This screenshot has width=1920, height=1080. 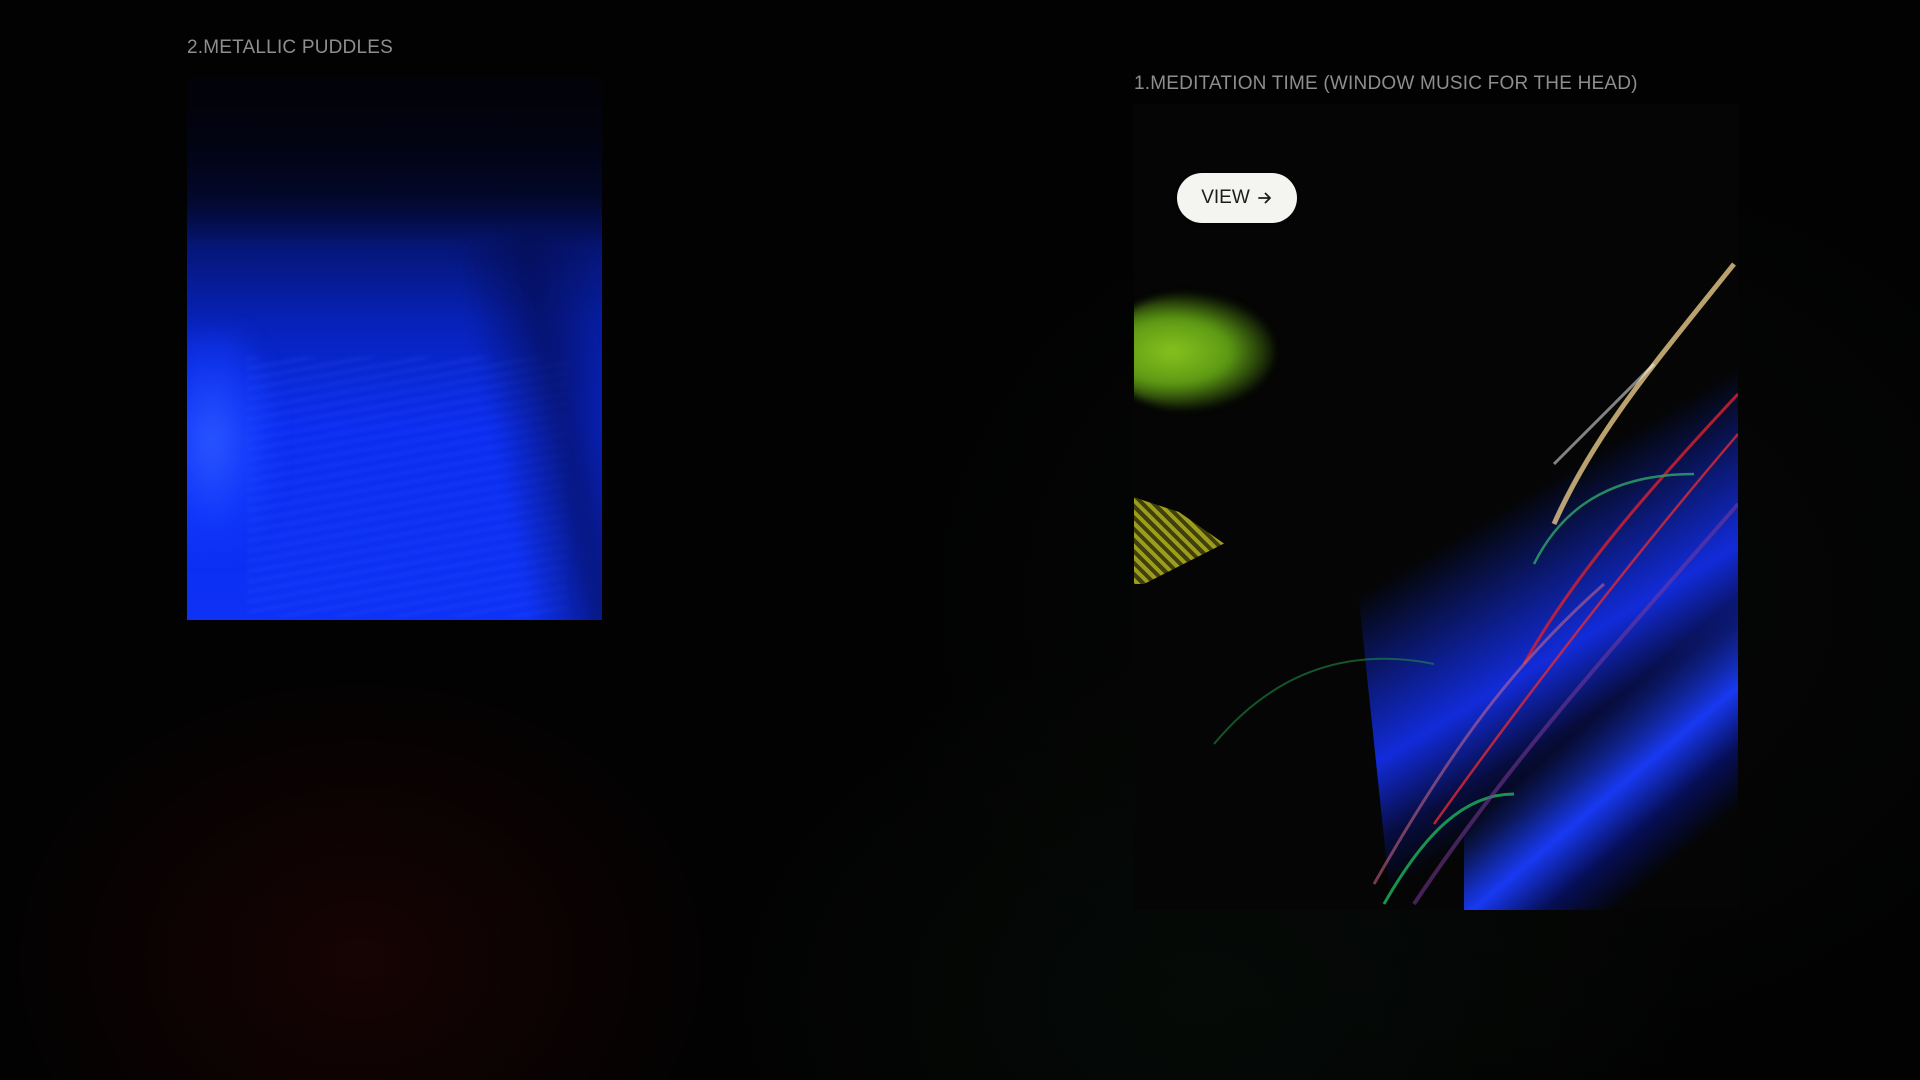 I want to click on view-button: VIEW, so click(x=1237, y=198).